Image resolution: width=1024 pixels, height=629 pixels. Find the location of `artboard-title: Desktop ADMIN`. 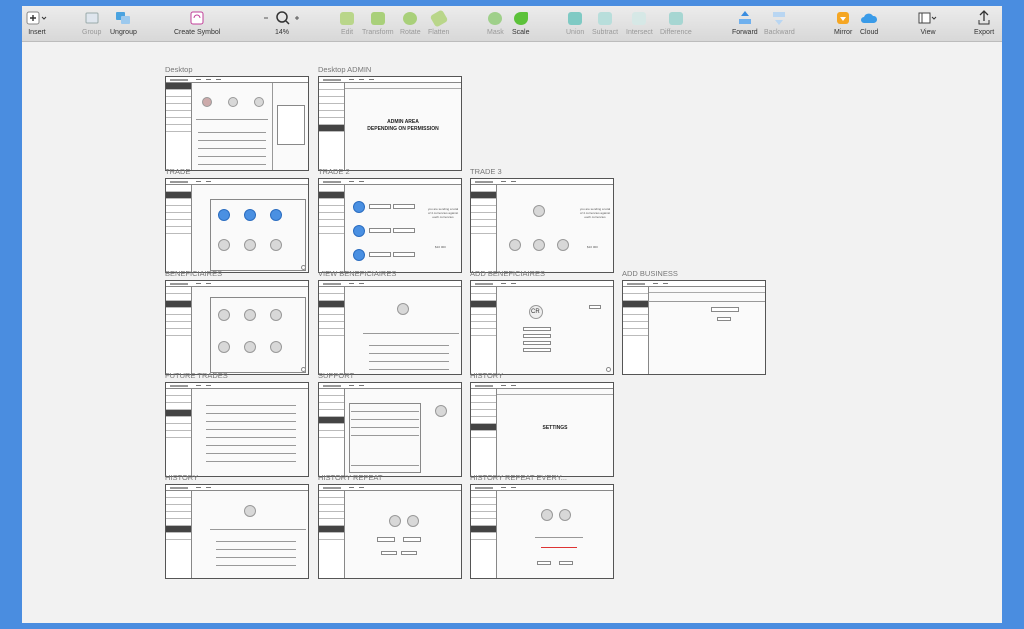

artboard-title: Desktop ADMIN is located at coordinates (345, 69).